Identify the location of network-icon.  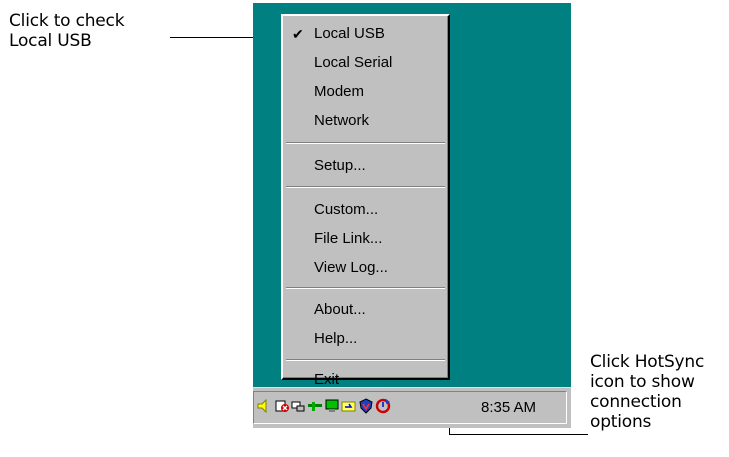
(298, 406).